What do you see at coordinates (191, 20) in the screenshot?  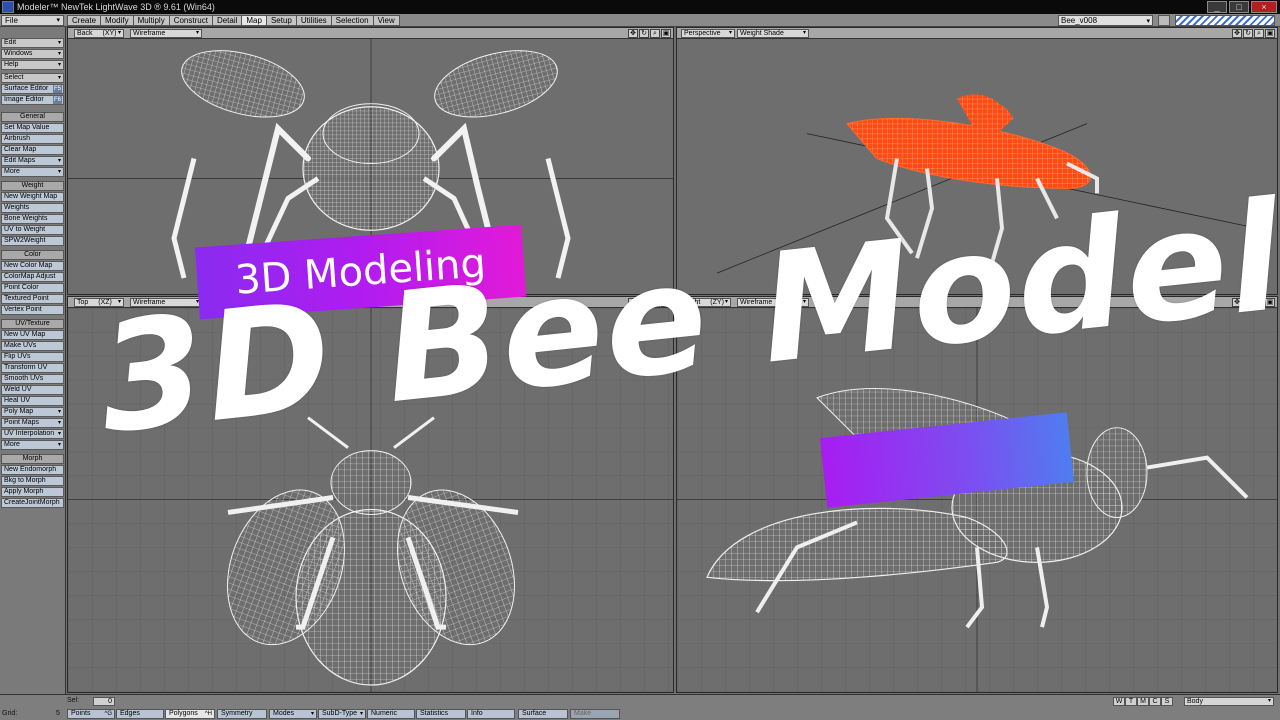 I see `tab-construct: Construct` at bounding box center [191, 20].